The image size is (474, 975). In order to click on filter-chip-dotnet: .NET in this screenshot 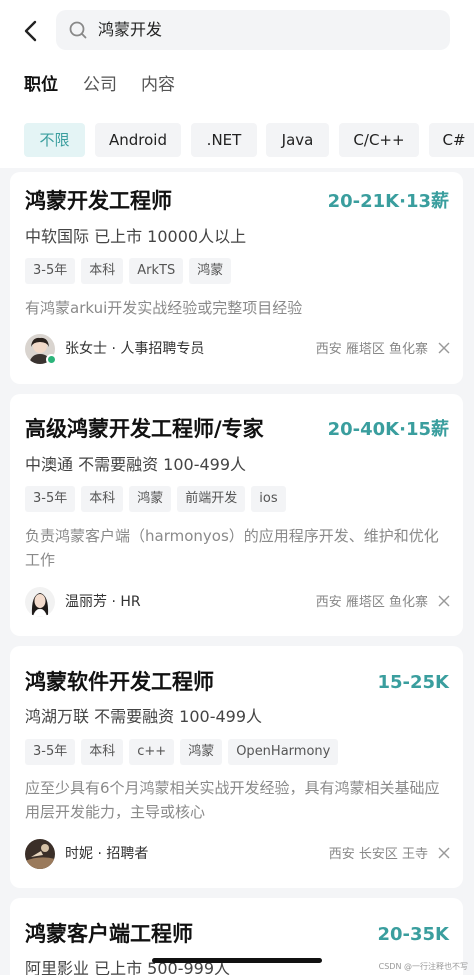, I will do `click(224, 140)`.